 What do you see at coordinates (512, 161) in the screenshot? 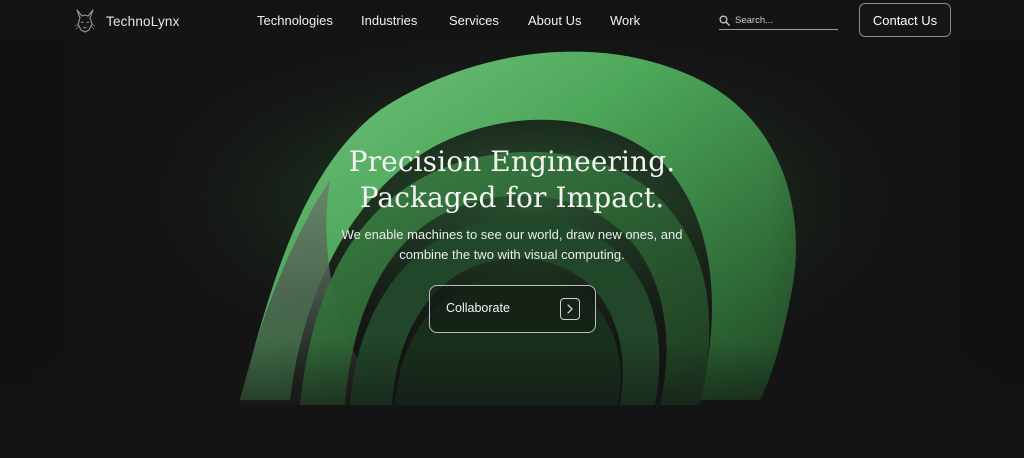
I see `hero-headline-line-1: Precision Engineering.` at bounding box center [512, 161].